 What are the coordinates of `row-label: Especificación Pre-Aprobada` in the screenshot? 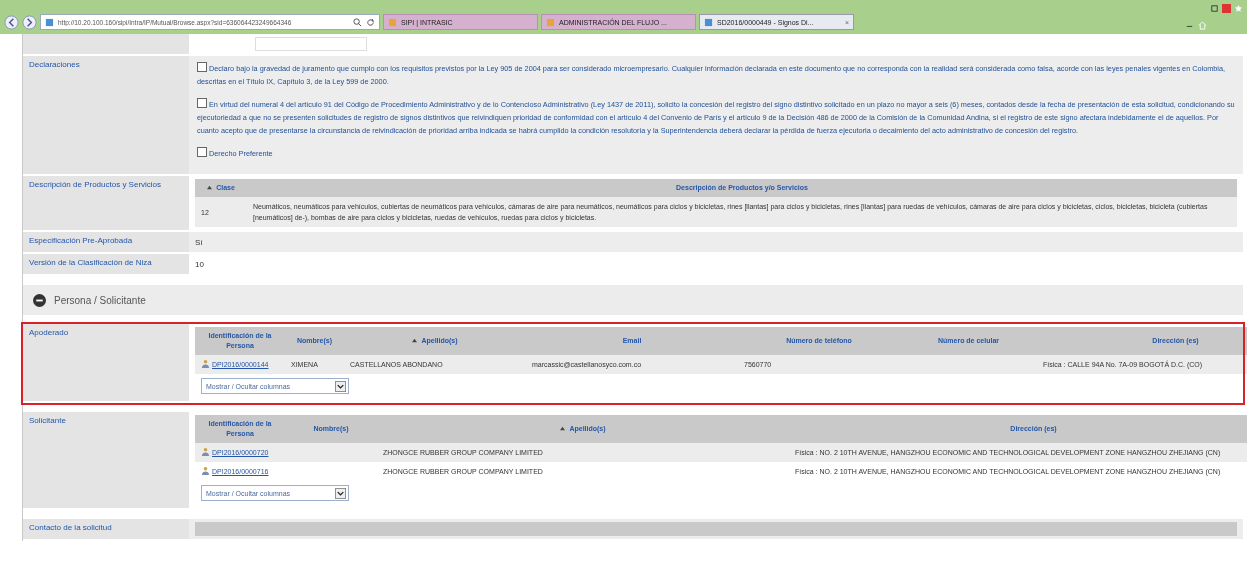 It's located at (106, 242).